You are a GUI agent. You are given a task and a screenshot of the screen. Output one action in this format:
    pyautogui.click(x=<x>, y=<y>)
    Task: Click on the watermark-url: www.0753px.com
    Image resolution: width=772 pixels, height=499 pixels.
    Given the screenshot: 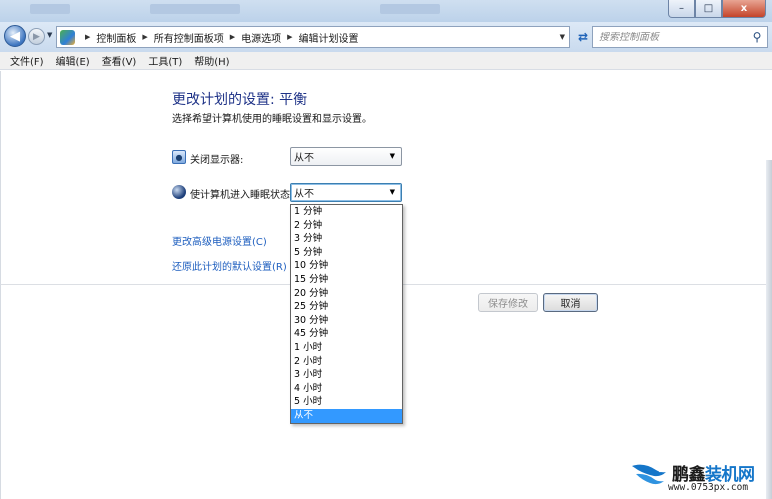 What is the action you would take?
    pyautogui.click(x=708, y=487)
    